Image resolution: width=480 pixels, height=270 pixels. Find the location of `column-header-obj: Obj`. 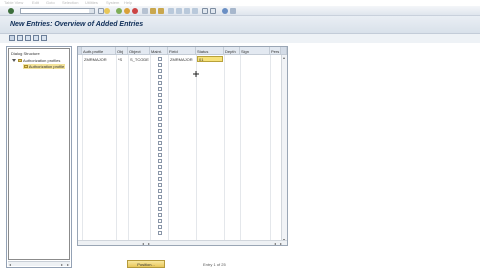

column-header-obj: Obj is located at coordinates (122, 51).